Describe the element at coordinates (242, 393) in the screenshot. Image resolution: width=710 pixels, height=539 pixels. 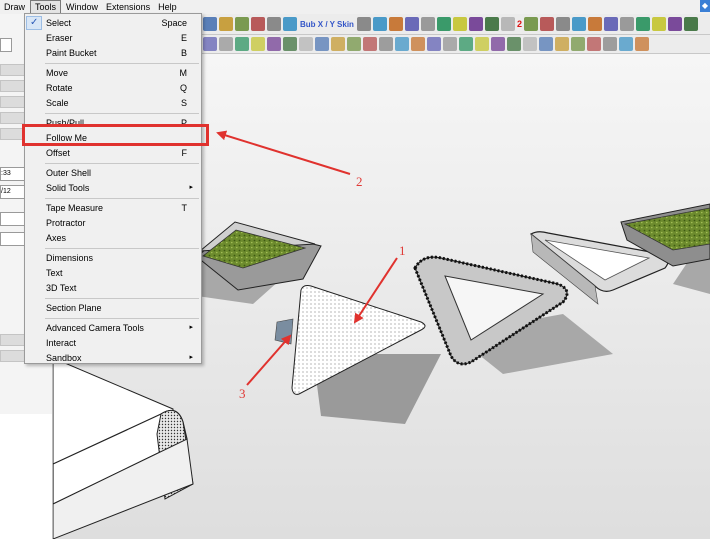
I see `annotation-label-3: 3` at that location.